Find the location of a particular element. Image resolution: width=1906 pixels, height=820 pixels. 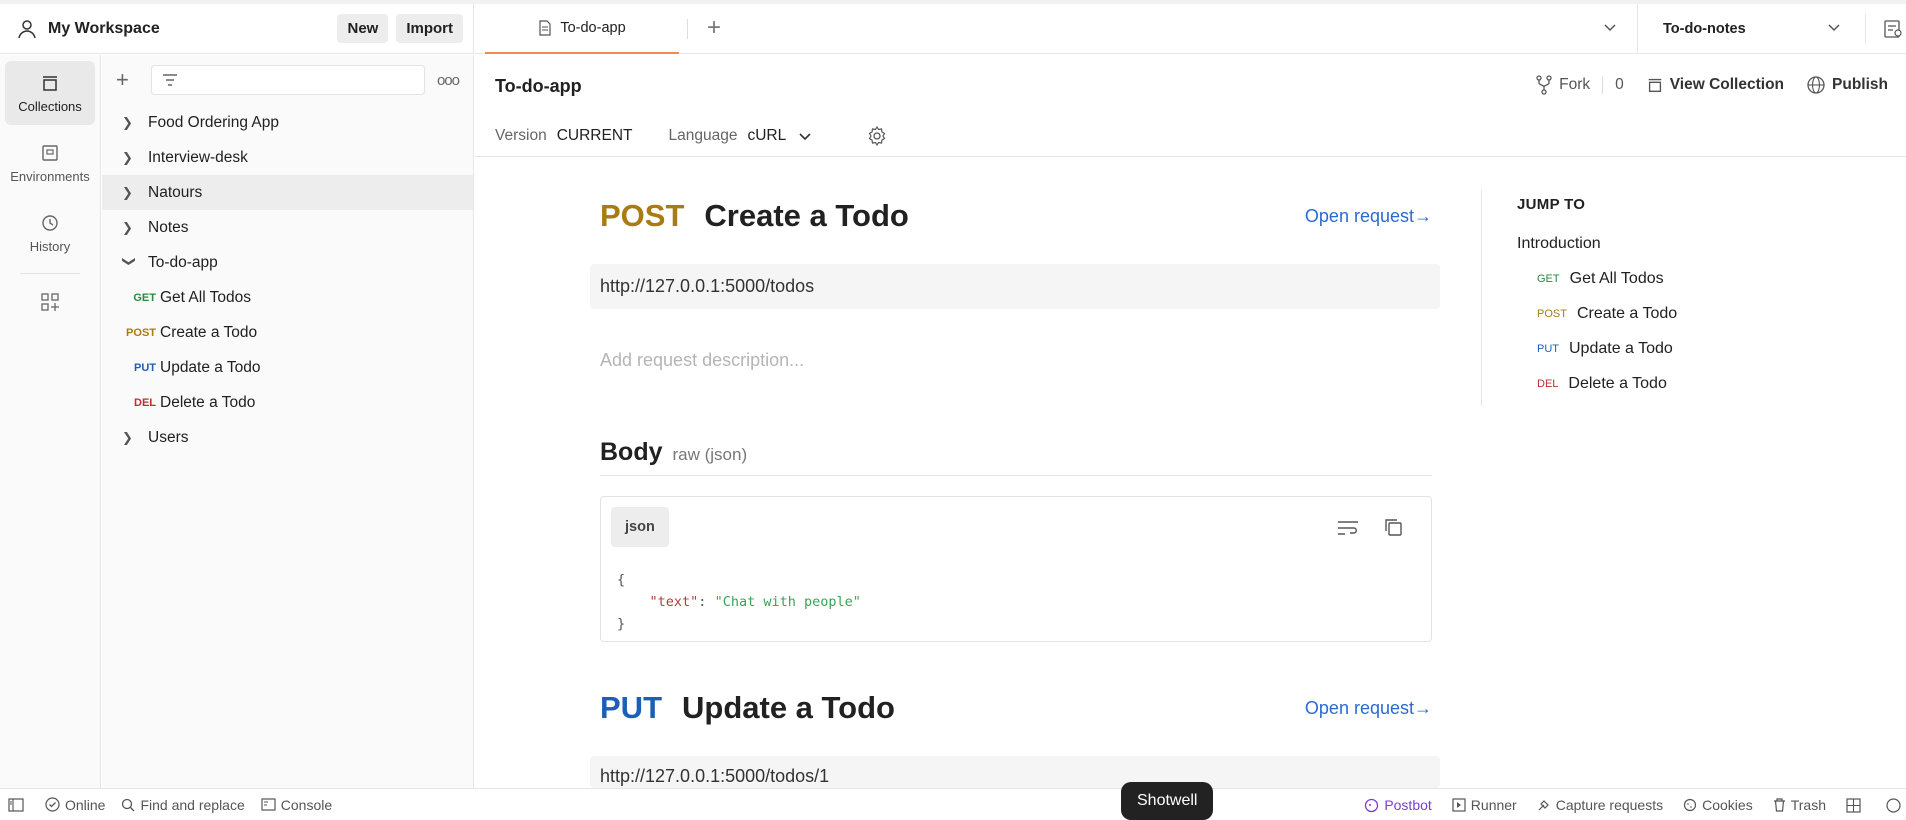

find-replace-button: Find and replace is located at coordinates (183, 804).